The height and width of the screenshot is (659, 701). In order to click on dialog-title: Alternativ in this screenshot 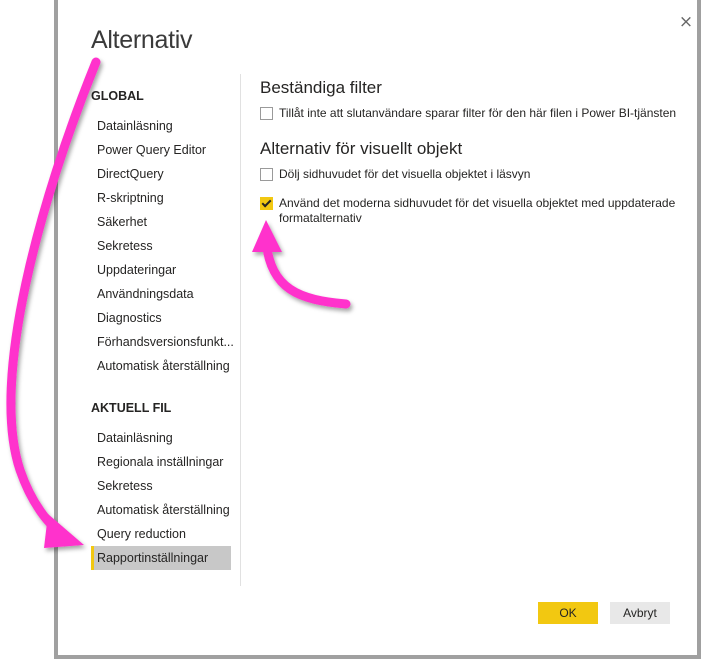, I will do `click(142, 40)`.